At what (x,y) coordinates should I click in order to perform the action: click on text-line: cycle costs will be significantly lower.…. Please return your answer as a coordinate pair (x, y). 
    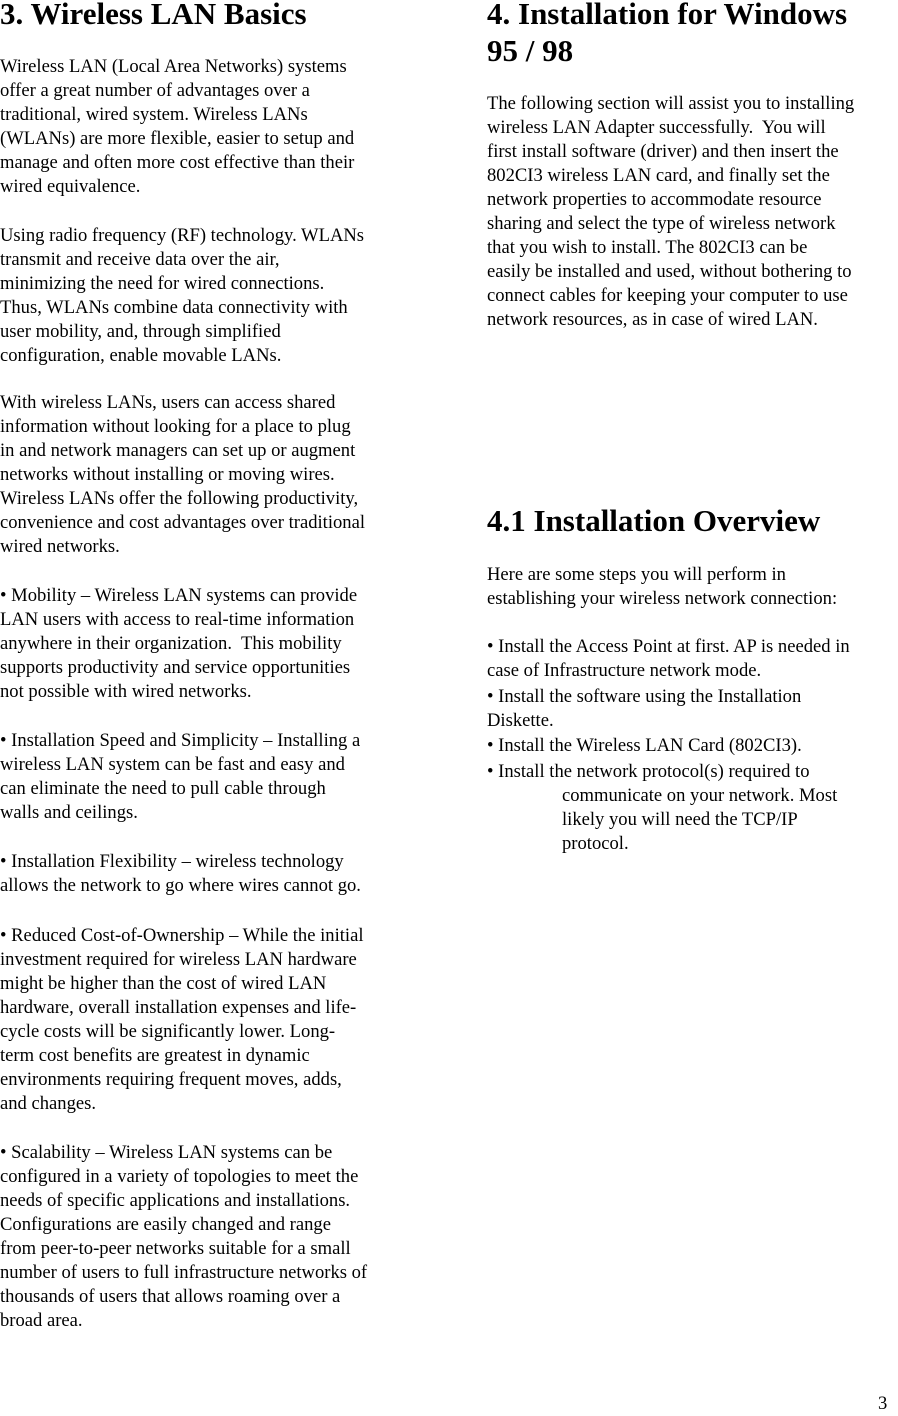
    Looking at the image, I should click on (168, 1031).